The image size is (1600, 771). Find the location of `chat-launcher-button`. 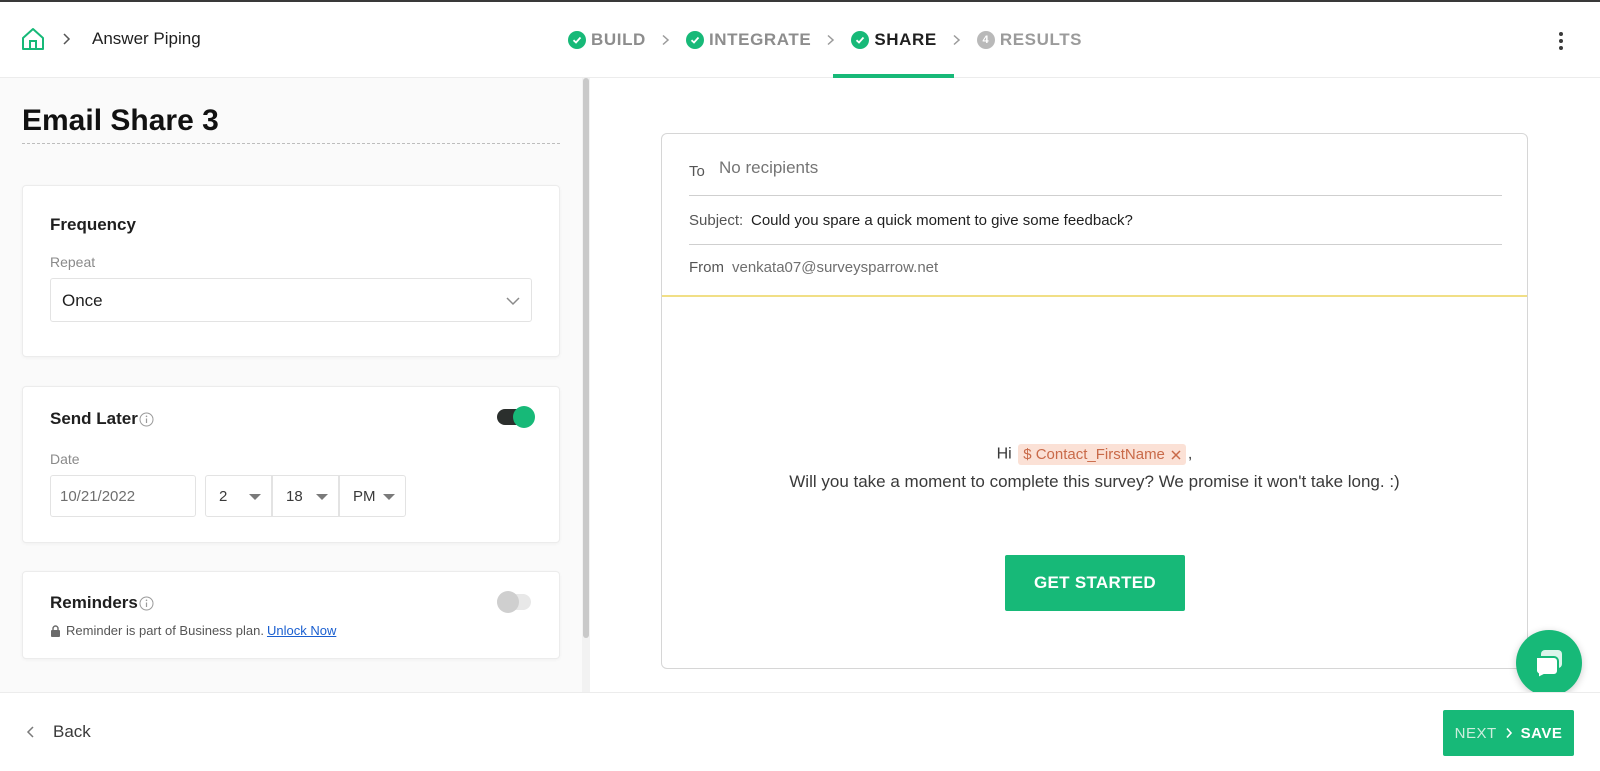

chat-launcher-button is located at coordinates (1549, 663).